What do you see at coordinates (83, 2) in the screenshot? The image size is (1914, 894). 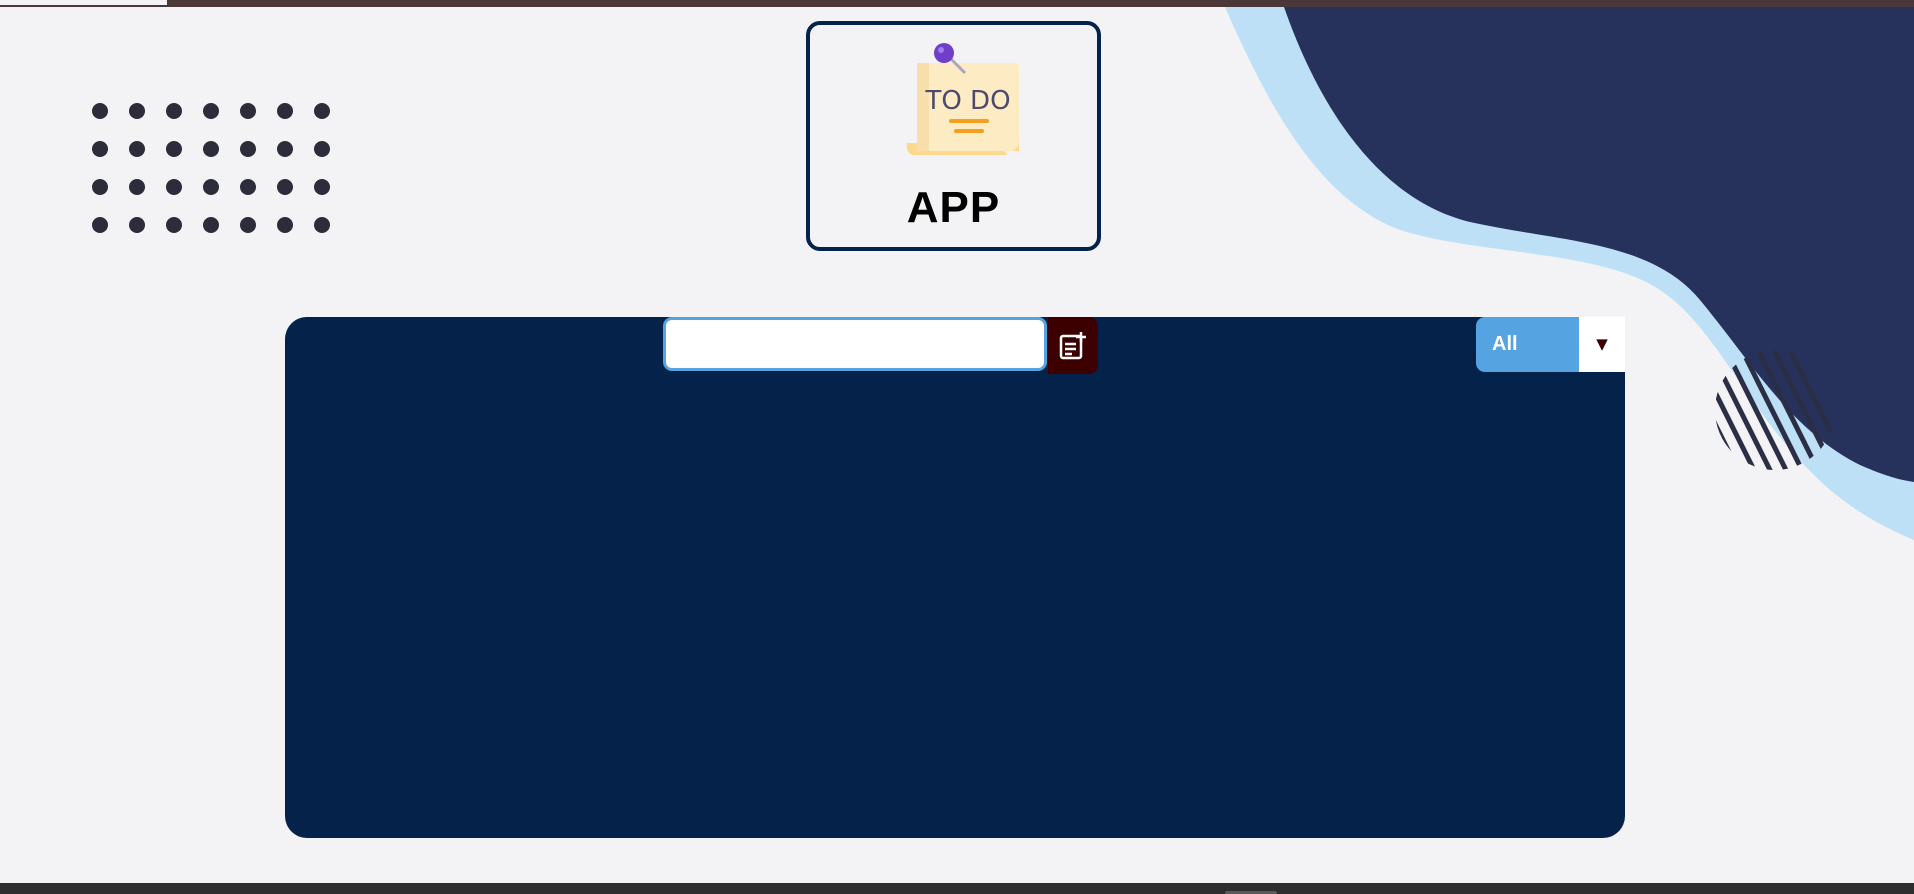 I see `top-strip-gap` at bounding box center [83, 2].